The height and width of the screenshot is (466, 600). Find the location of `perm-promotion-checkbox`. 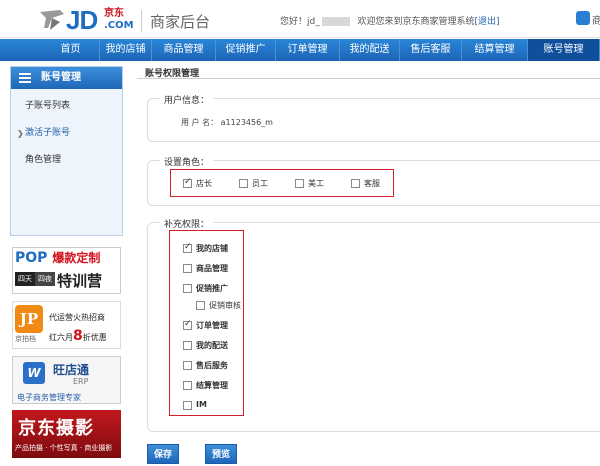

perm-promotion-checkbox is located at coordinates (187, 288).